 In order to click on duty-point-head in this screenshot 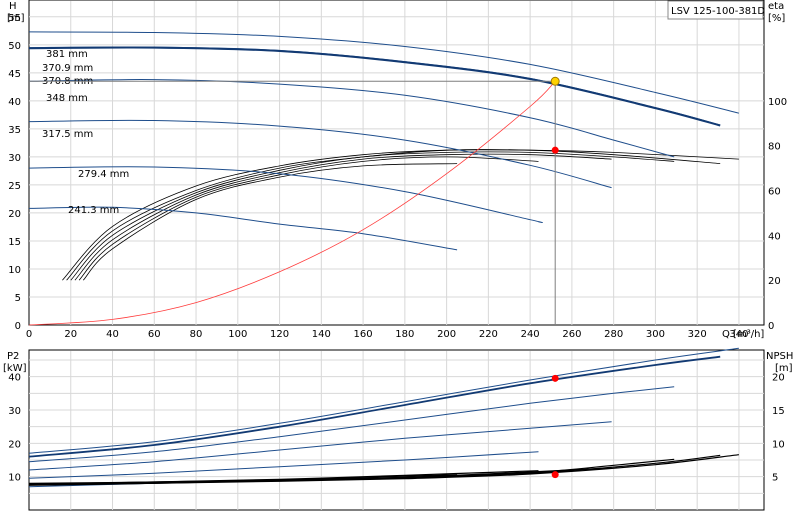, I will do `click(555, 81)`.